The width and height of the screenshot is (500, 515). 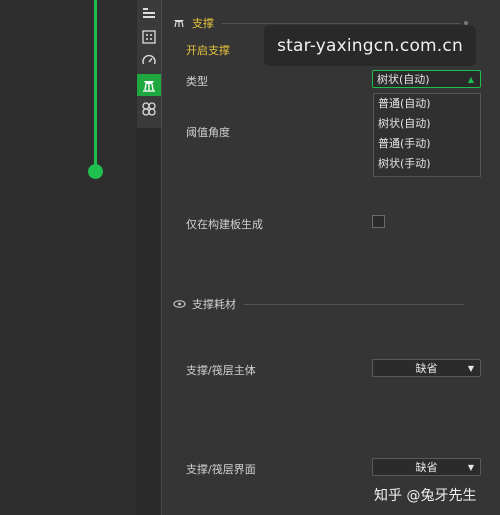 What do you see at coordinates (208, 50) in the screenshot?
I see `enable-support-label: 开启支撑` at bounding box center [208, 50].